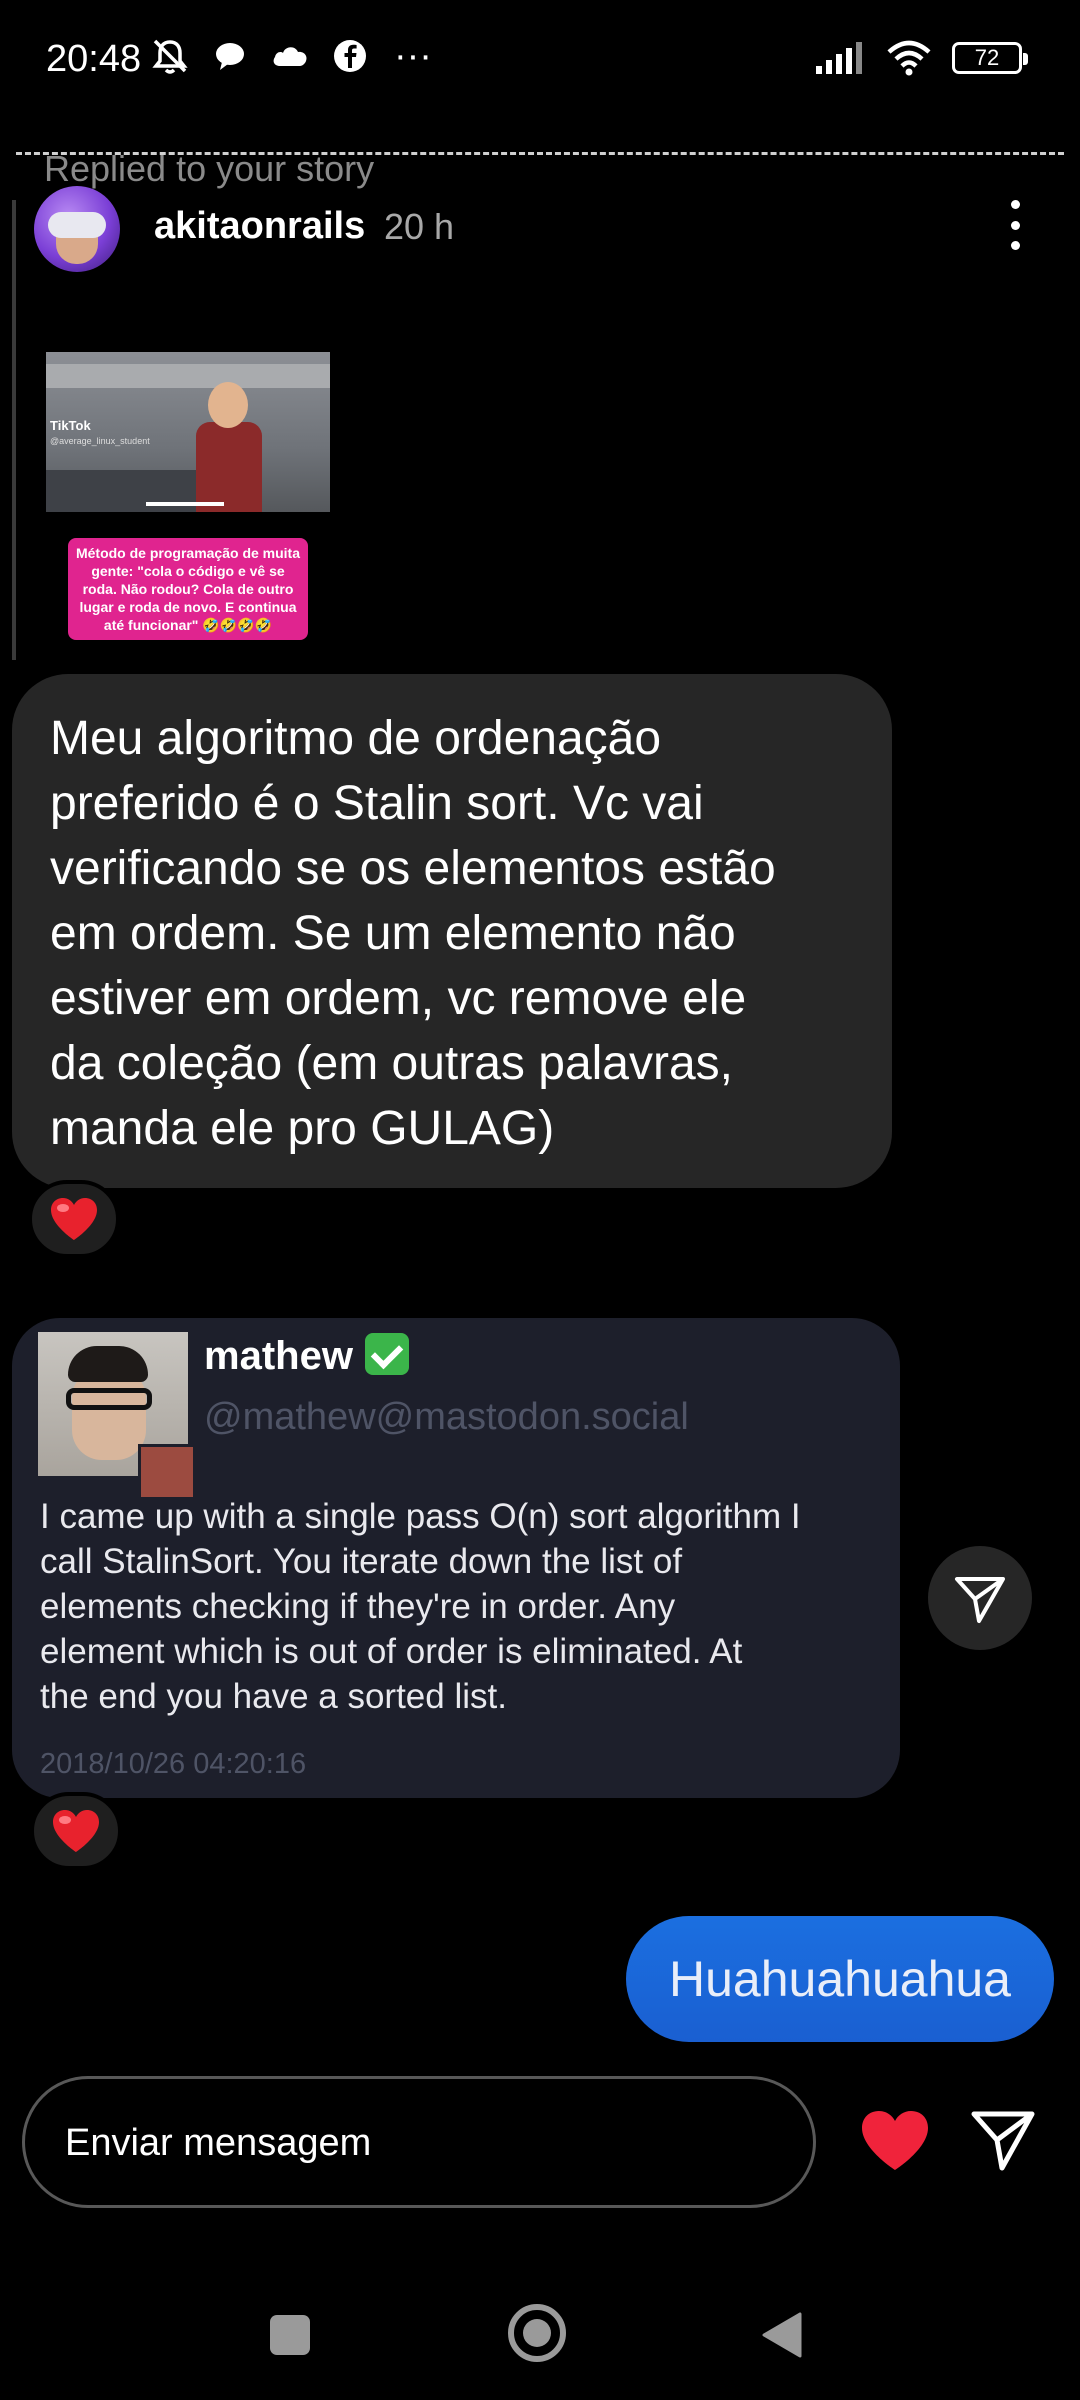 The image size is (1080, 2400). What do you see at coordinates (839, 58) in the screenshot?
I see `signal-icon` at bounding box center [839, 58].